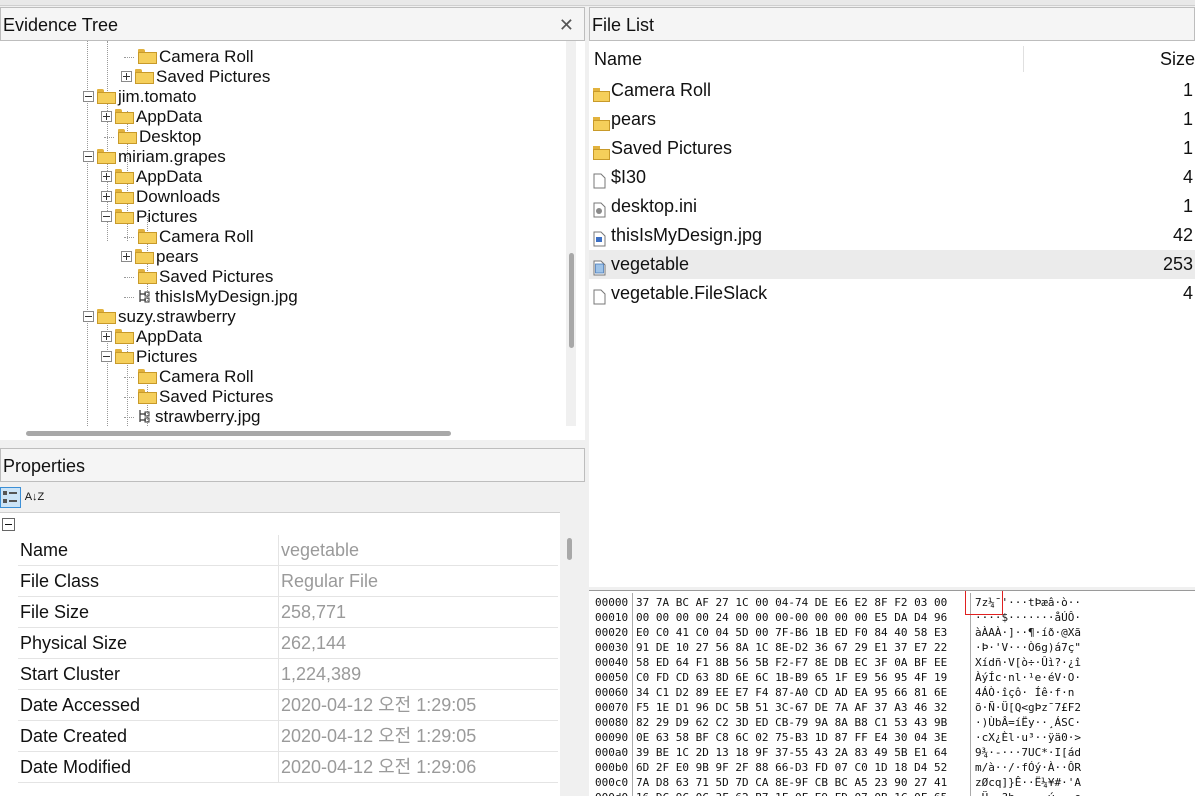 Image resolution: width=1195 pixels, height=796 pixels. Describe the element at coordinates (8, 524) in the screenshot. I see `collapse-group-icon` at that location.